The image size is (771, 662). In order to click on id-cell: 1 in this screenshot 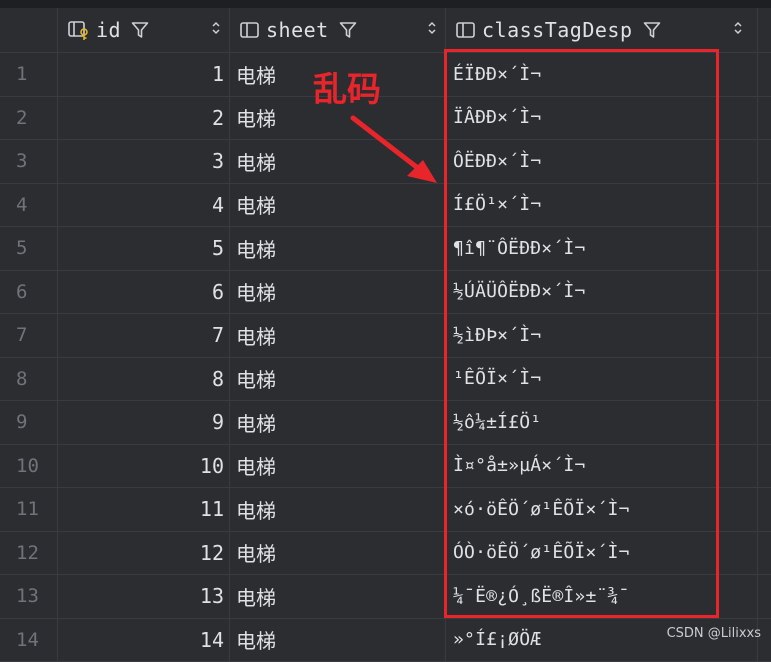, I will do `click(144, 74)`.